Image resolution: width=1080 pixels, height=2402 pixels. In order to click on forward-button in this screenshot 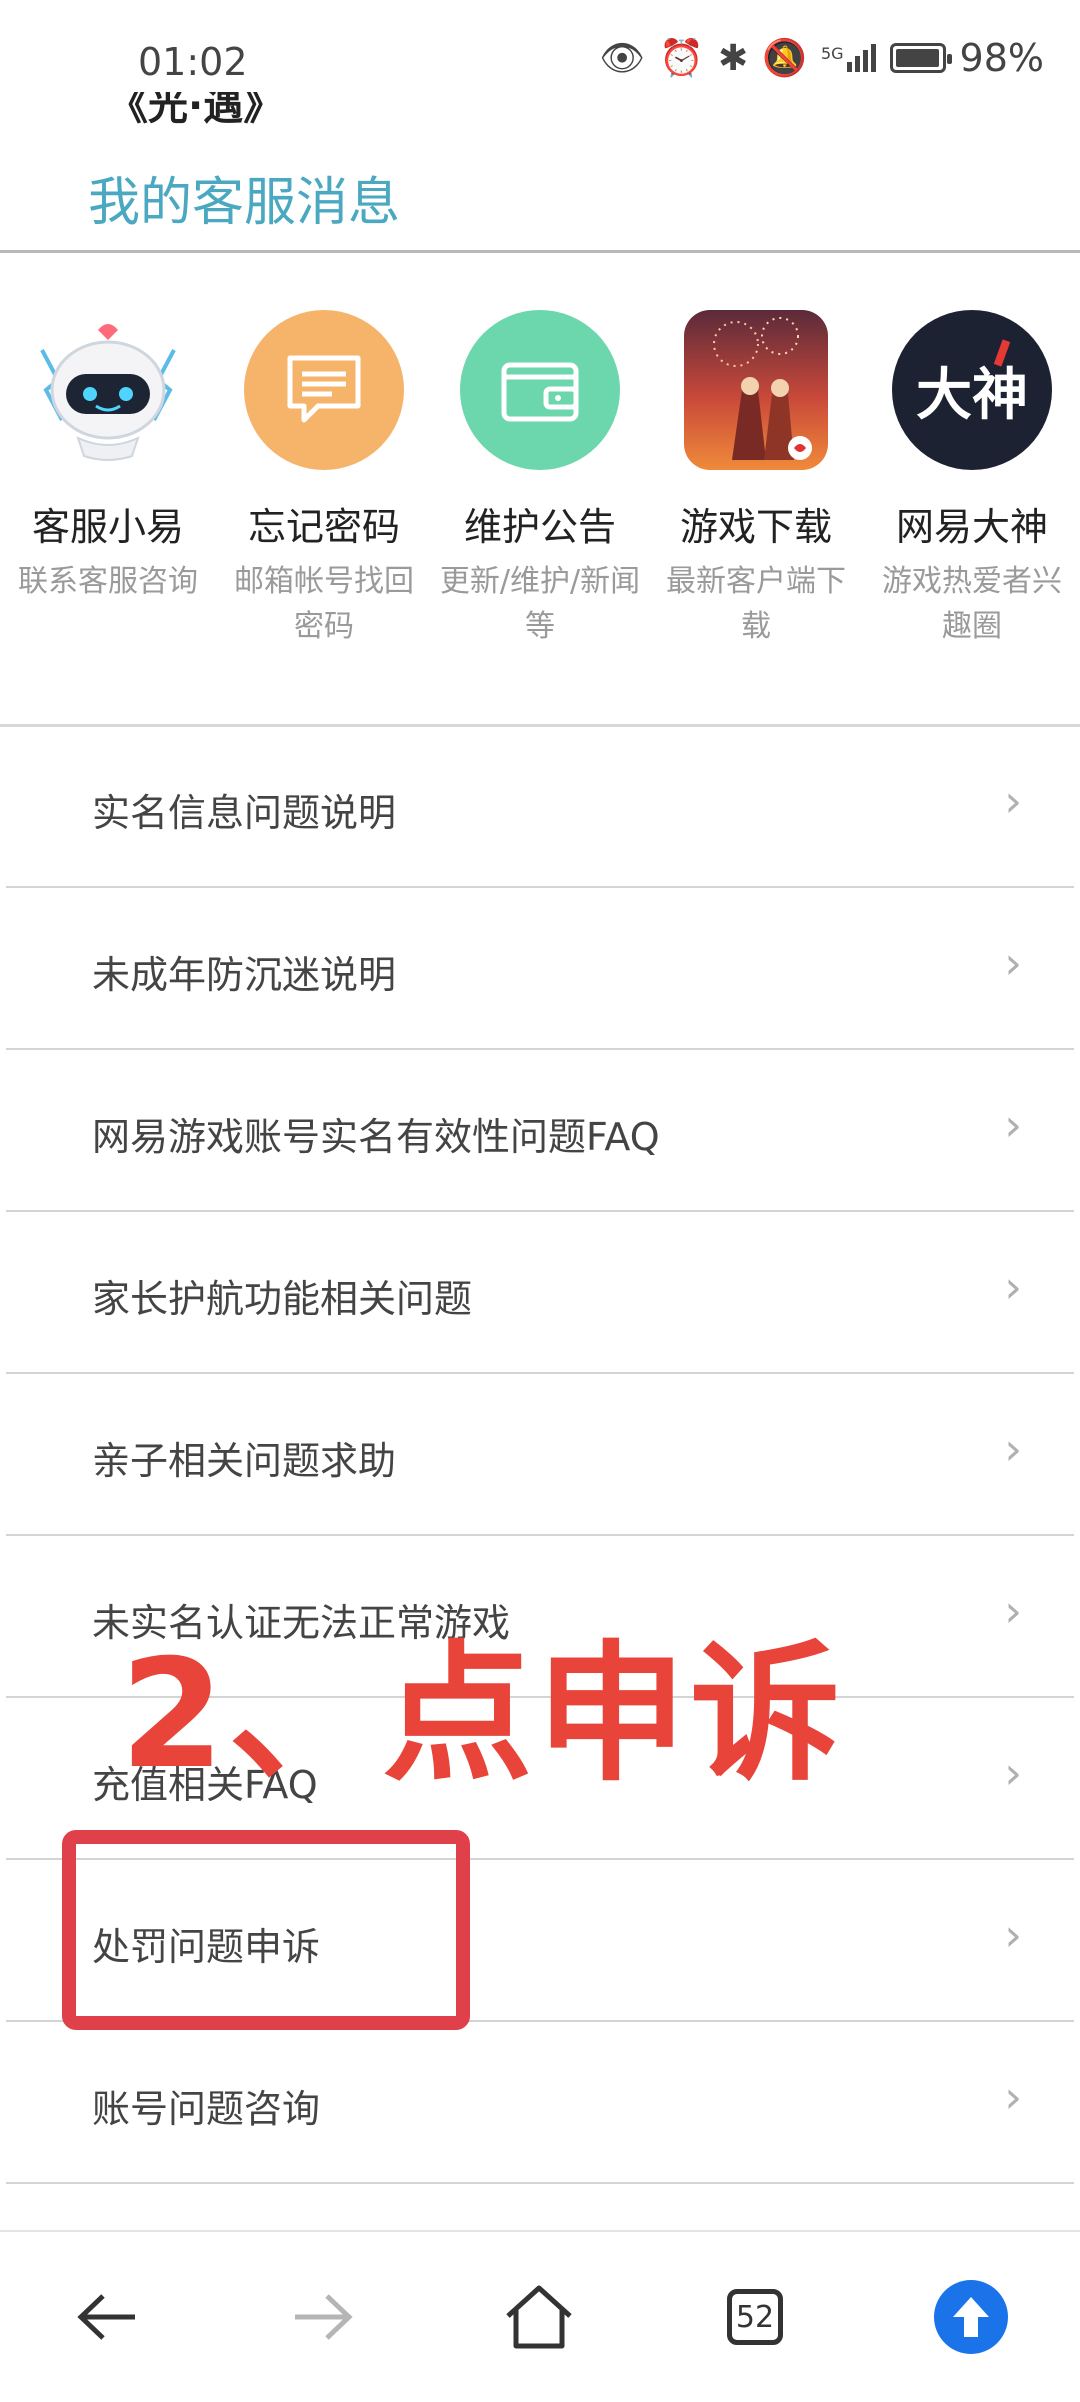, I will do `click(323, 2317)`.